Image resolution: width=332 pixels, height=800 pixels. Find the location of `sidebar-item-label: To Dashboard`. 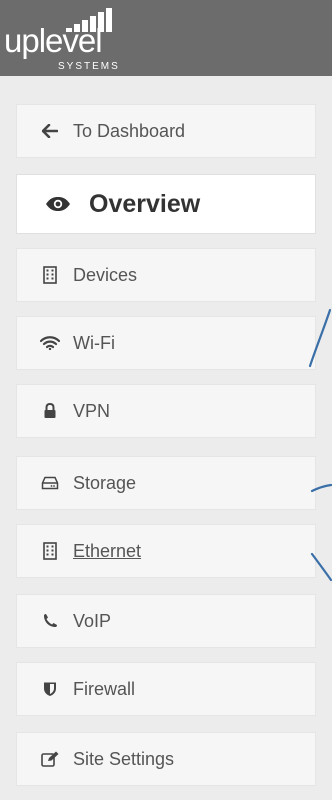

sidebar-item-label: To Dashboard is located at coordinates (129, 130).